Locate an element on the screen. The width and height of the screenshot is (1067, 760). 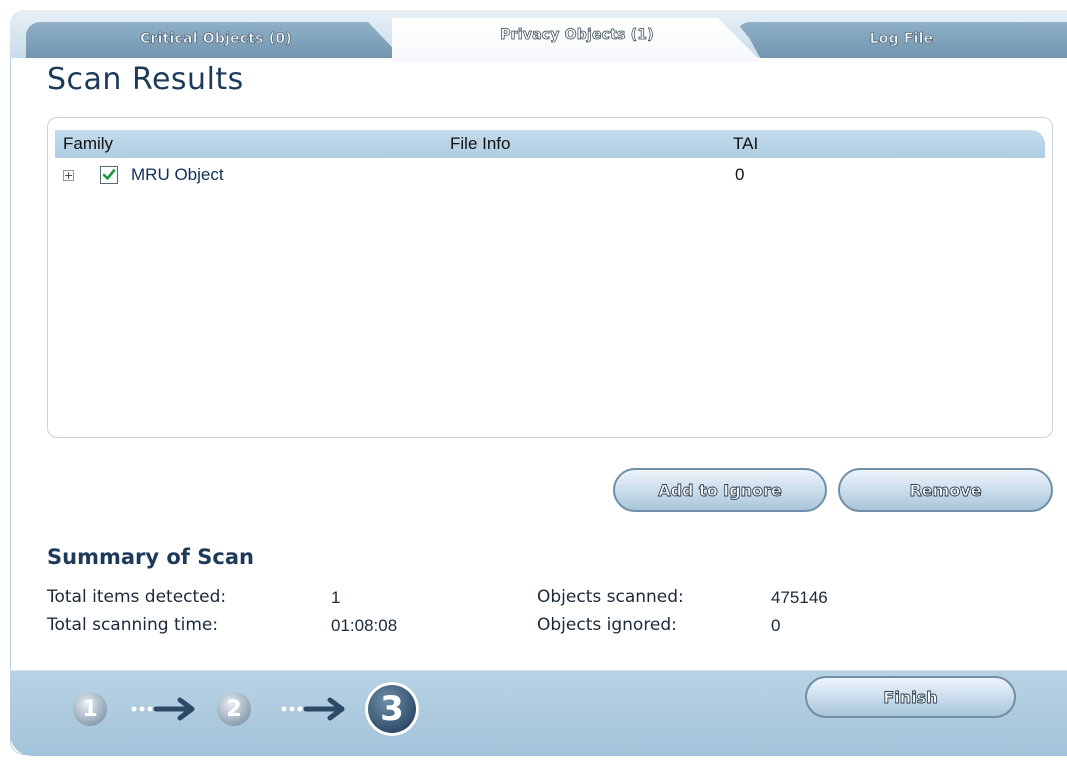
button-label: Finish is located at coordinates (910, 697).